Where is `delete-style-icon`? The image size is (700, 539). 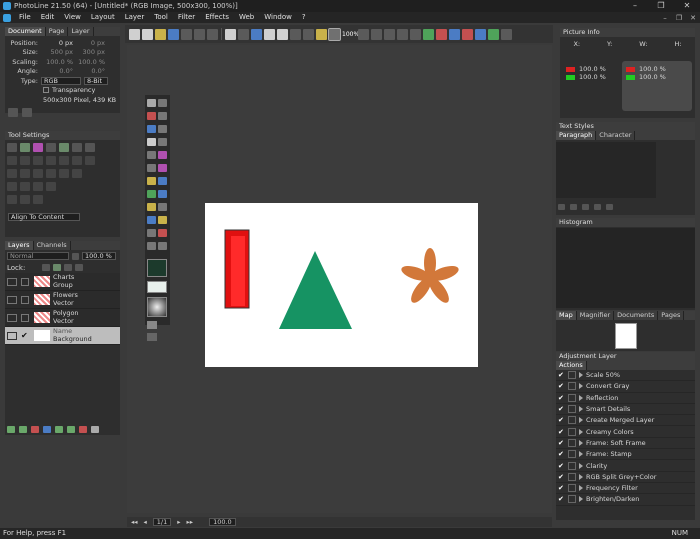 delete-style-icon is located at coordinates (609, 207).